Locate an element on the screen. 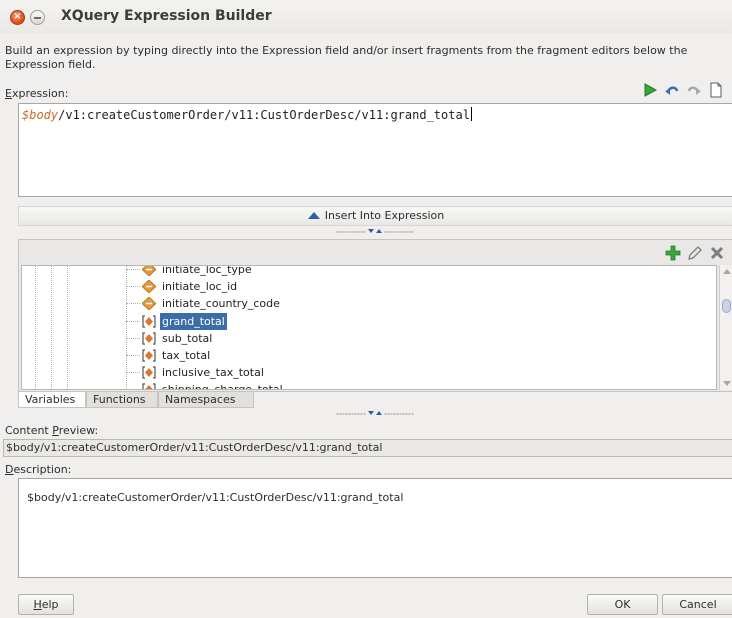  description-label: Description: is located at coordinates (38, 469).